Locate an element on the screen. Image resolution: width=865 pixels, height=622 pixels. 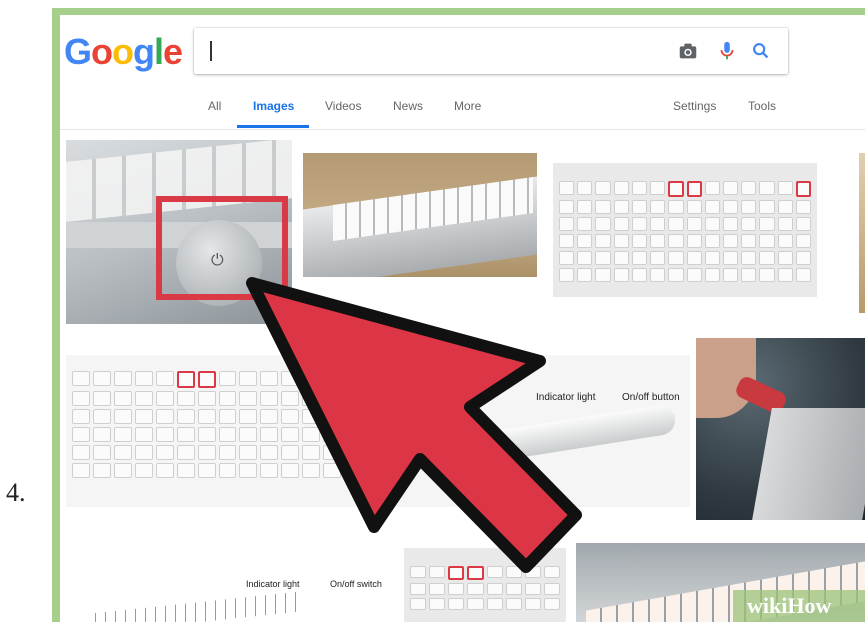
microphone-icon is located at coordinates (727, 51).